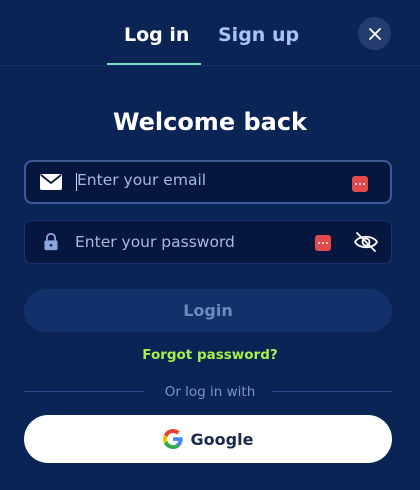 Image resolution: width=420 pixels, height=490 pixels. What do you see at coordinates (332, 391) in the screenshot?
I see `divider-line` at bounding box center [332, 391].